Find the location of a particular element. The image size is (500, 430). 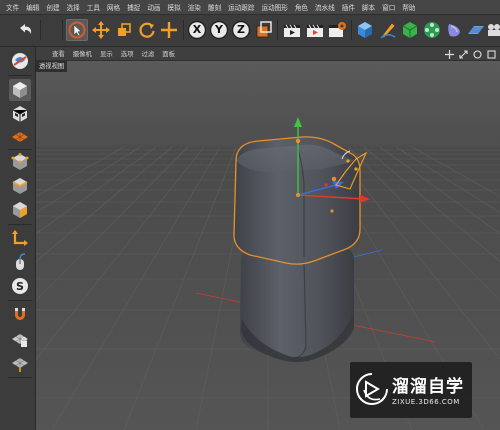

undo-icon is located at coordinates (26, 29).